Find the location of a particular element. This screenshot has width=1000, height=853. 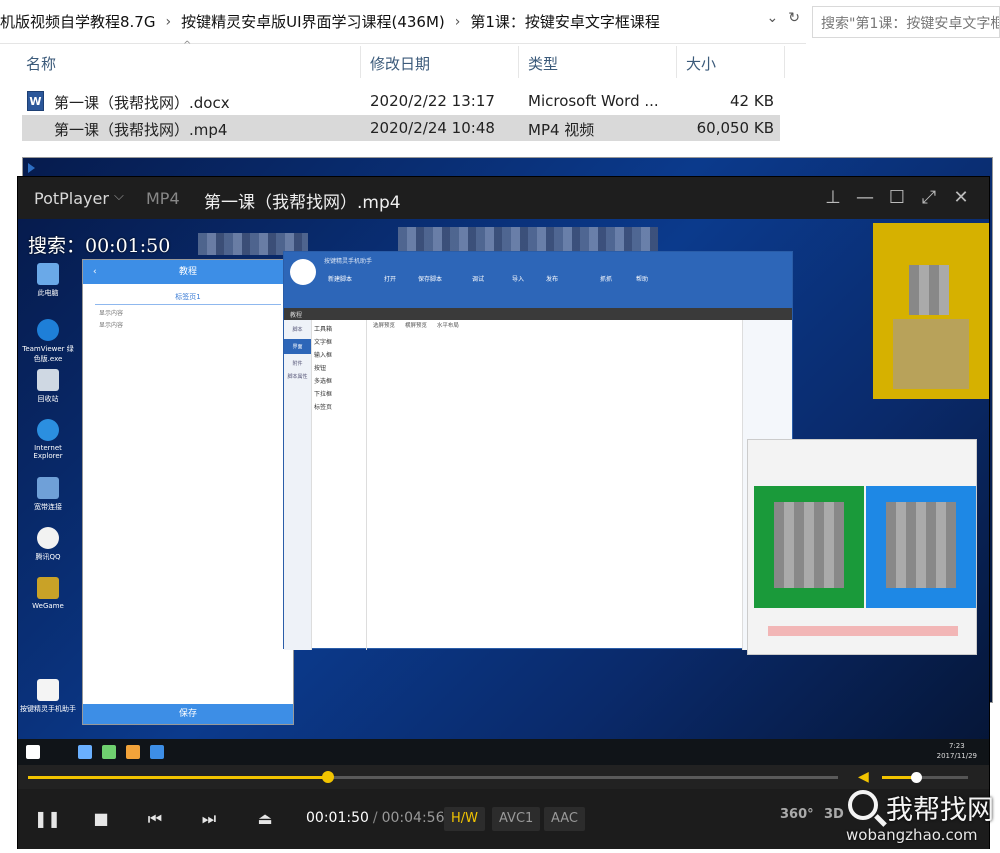

eject-icon: ⏏ is located at coordinates (265, 819).